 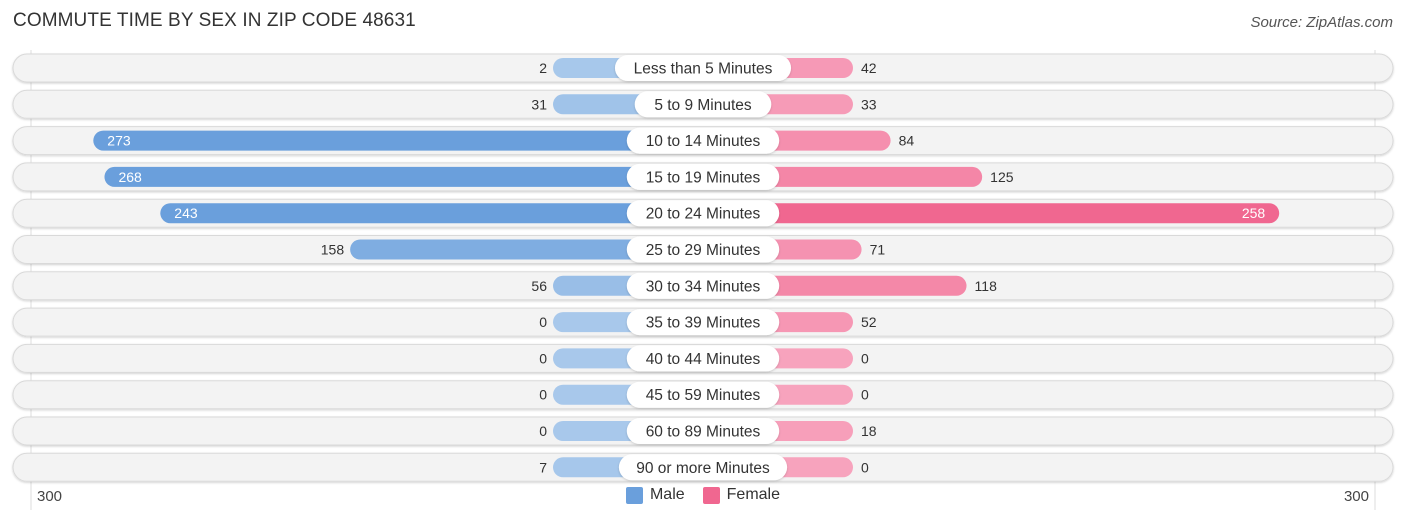 I want to click on value-label-female: 118, so click(x=986, y=286).